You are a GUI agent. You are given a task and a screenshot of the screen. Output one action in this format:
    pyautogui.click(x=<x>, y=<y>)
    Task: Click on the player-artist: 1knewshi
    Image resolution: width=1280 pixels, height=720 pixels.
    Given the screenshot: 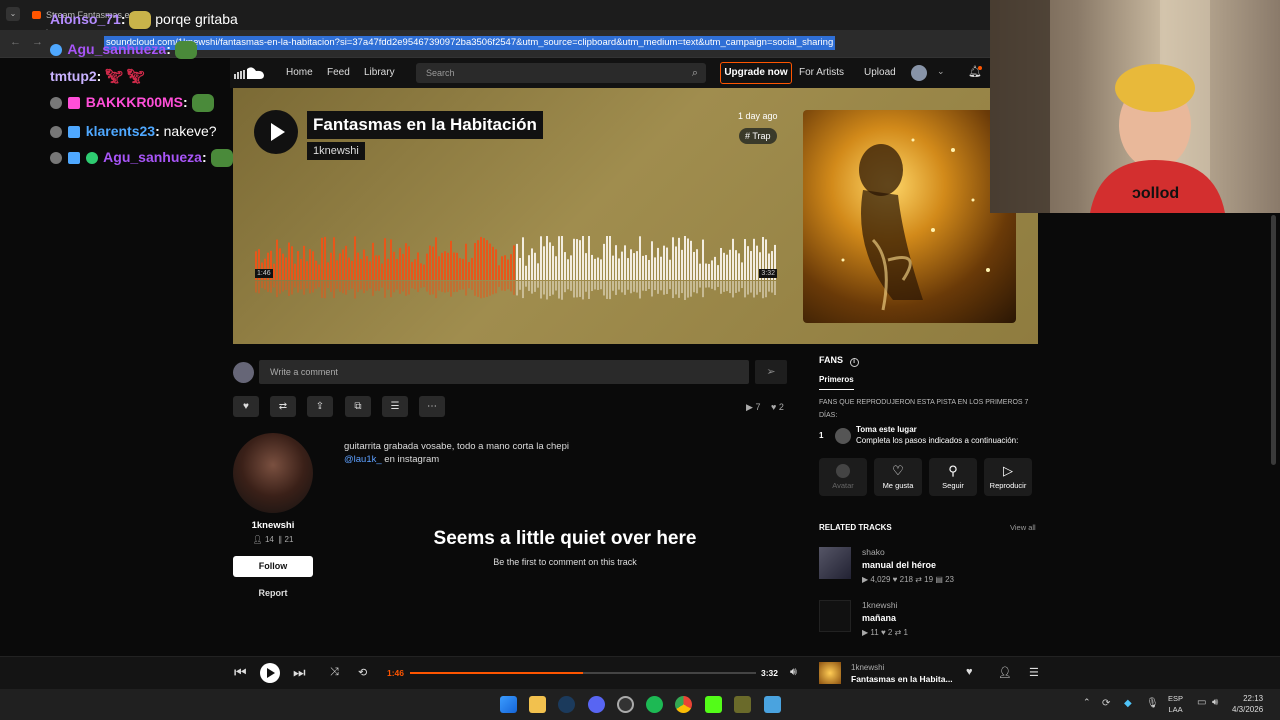 What is the action you would take?
    pyautogui.click(x=867, y=667)
    